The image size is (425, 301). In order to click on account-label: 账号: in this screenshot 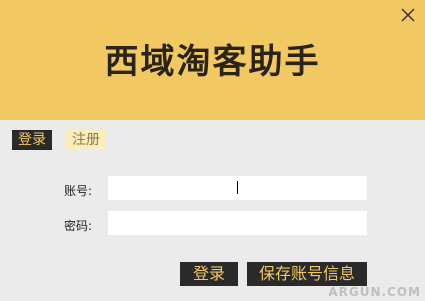, I will do `click(78, 191)`.